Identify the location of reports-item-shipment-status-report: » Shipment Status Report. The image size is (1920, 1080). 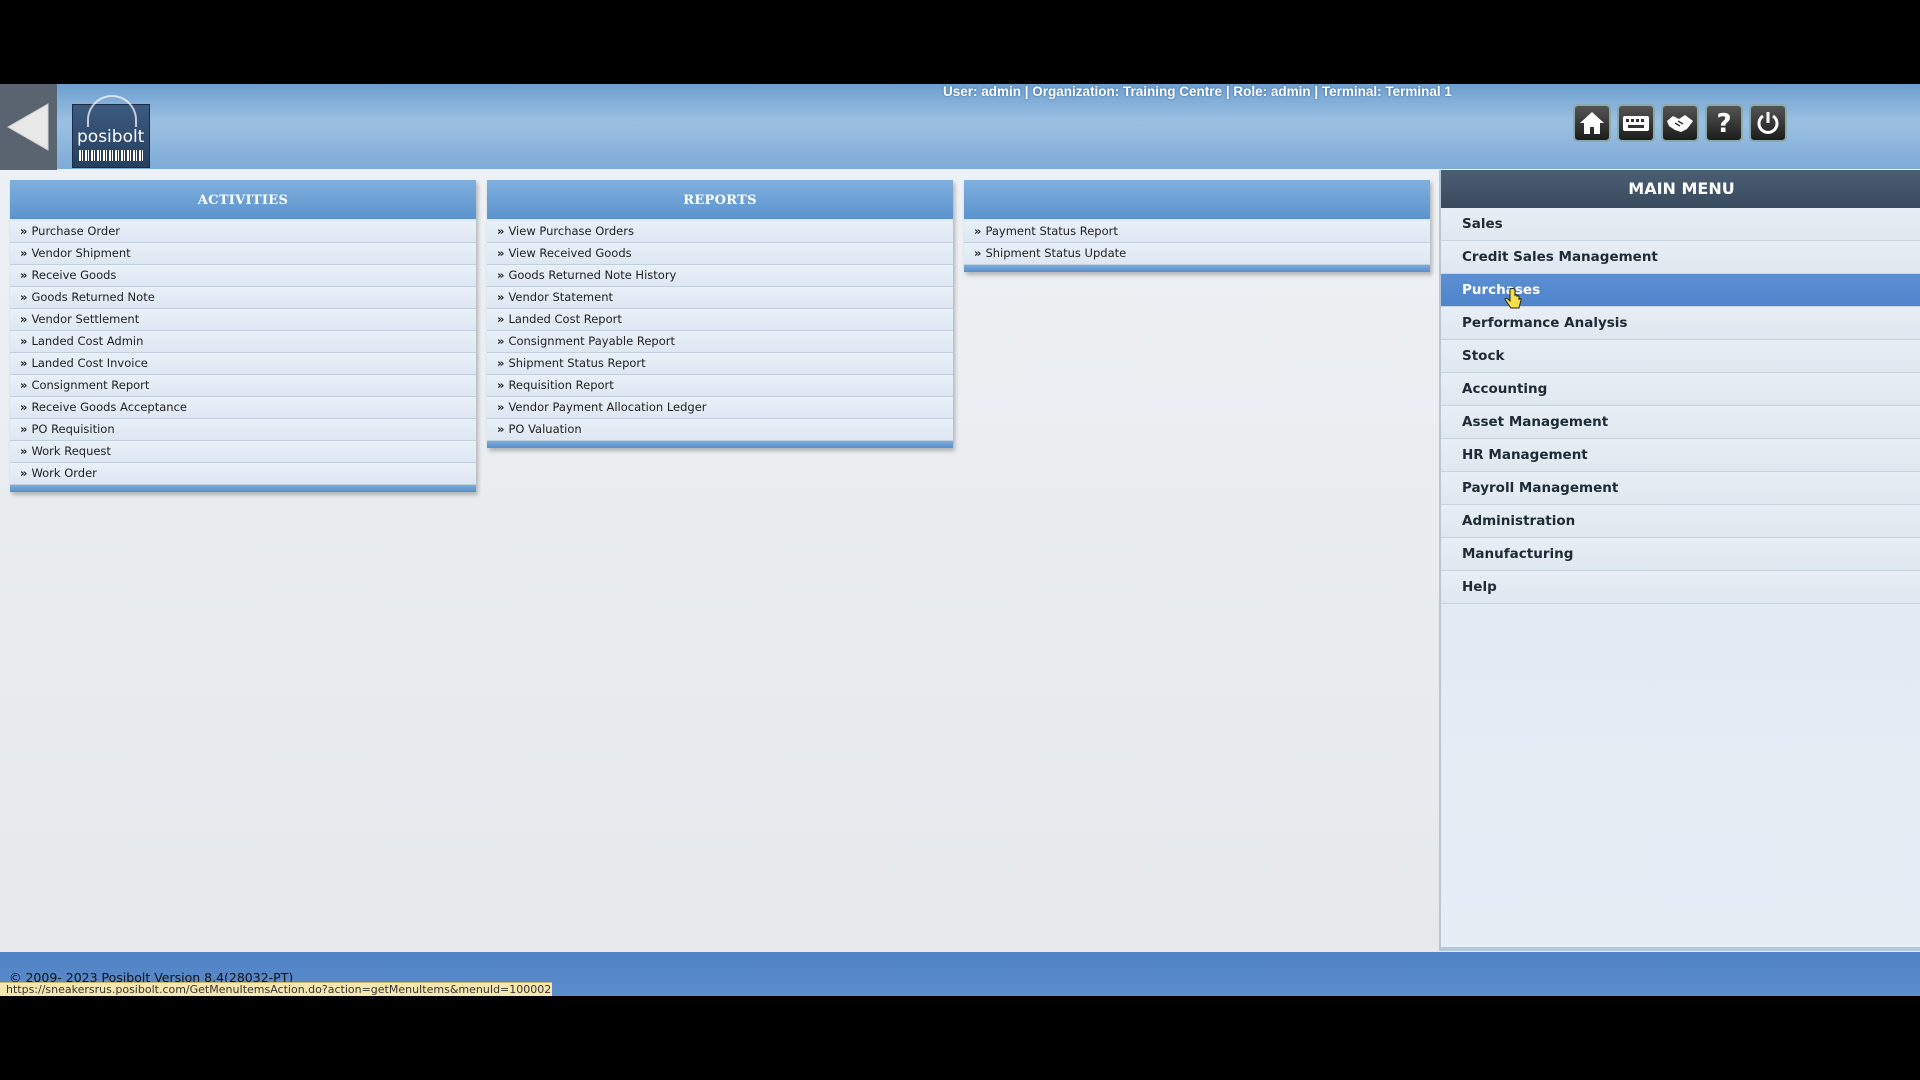
(720, 364).